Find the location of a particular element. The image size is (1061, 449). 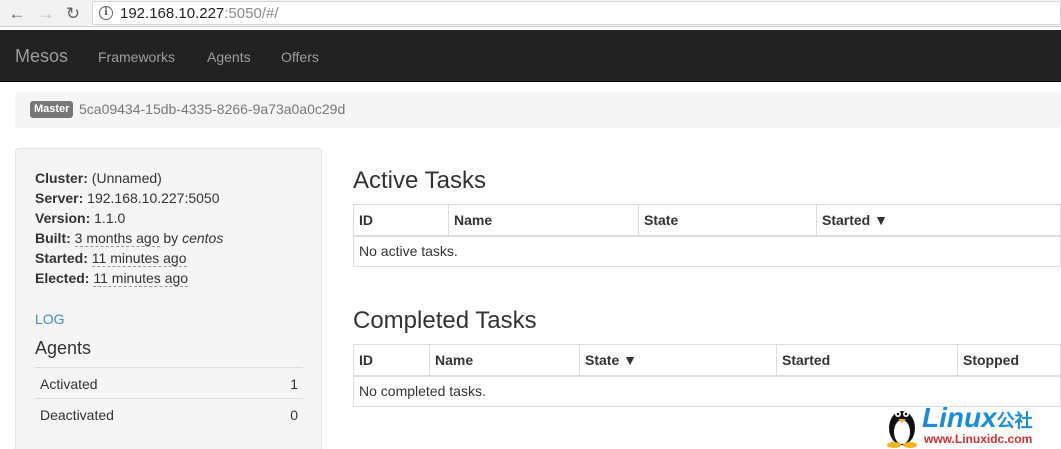

col-started: Started is located at coordinates (867, 360).